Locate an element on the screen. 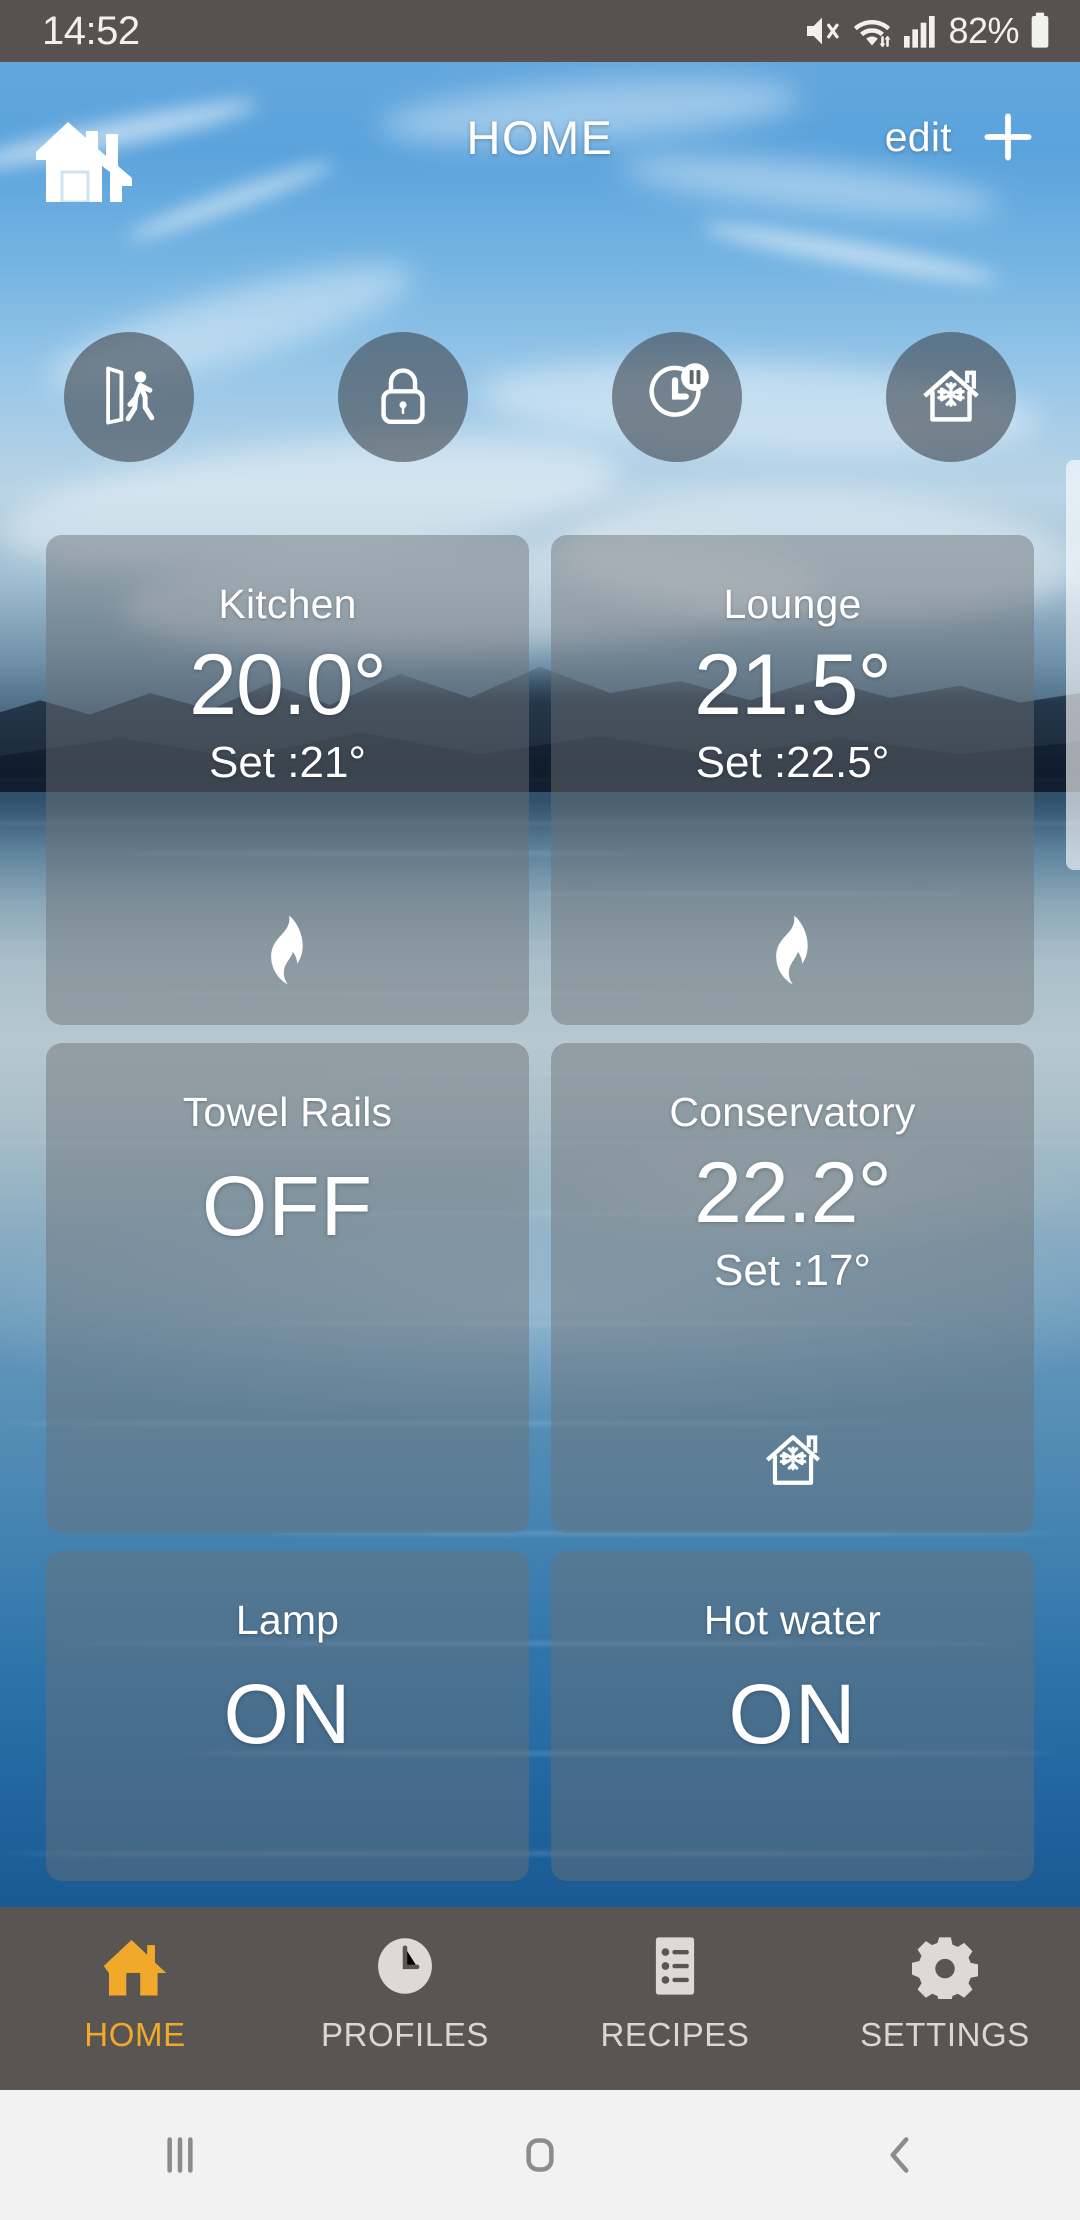 The width and height of the screenshot is (1080, 2220). room-card-temperature: 22.2° is located at coordinates (793, 1193).